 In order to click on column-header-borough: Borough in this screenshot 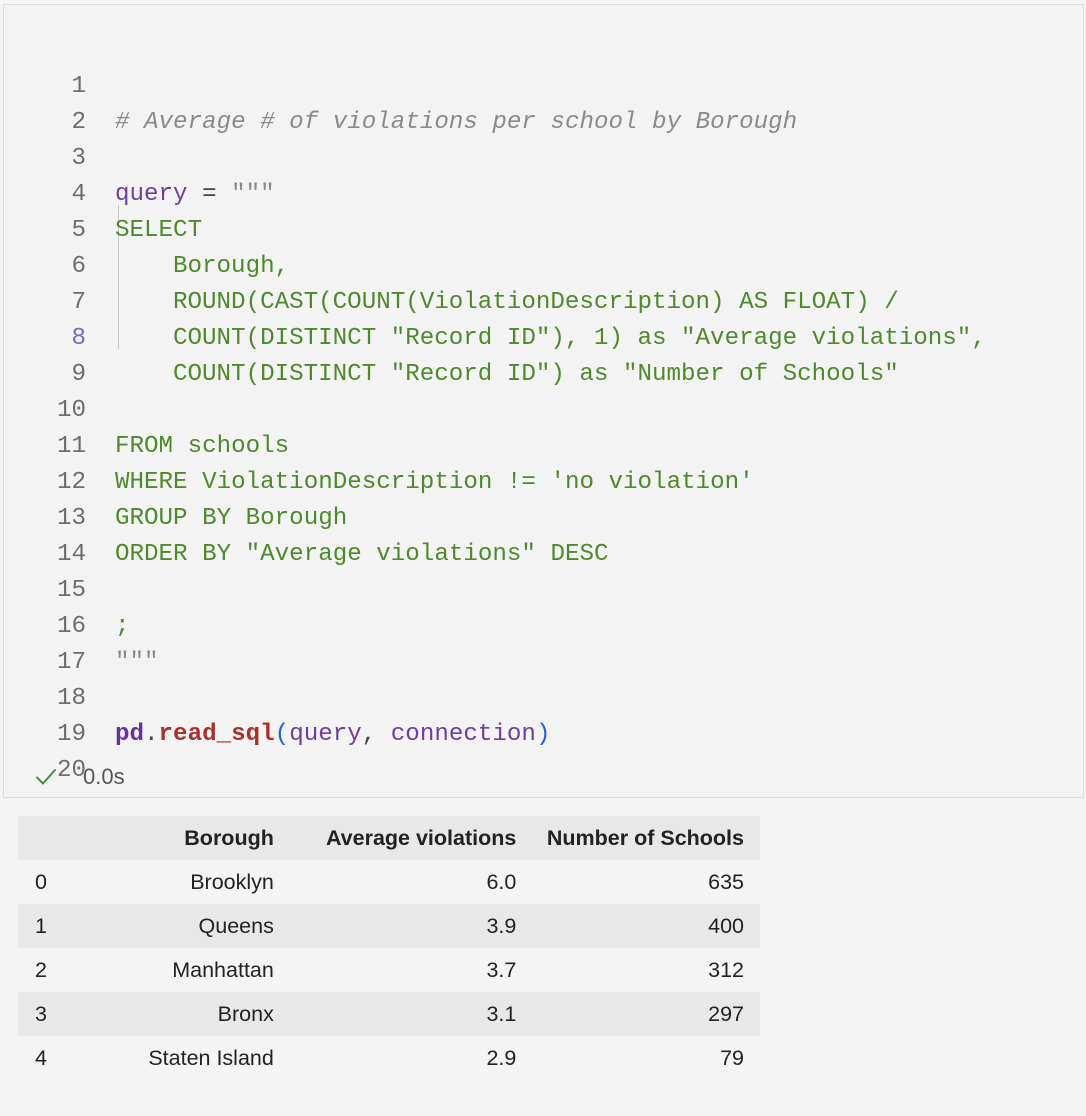, I will do `click(229, 837)`.